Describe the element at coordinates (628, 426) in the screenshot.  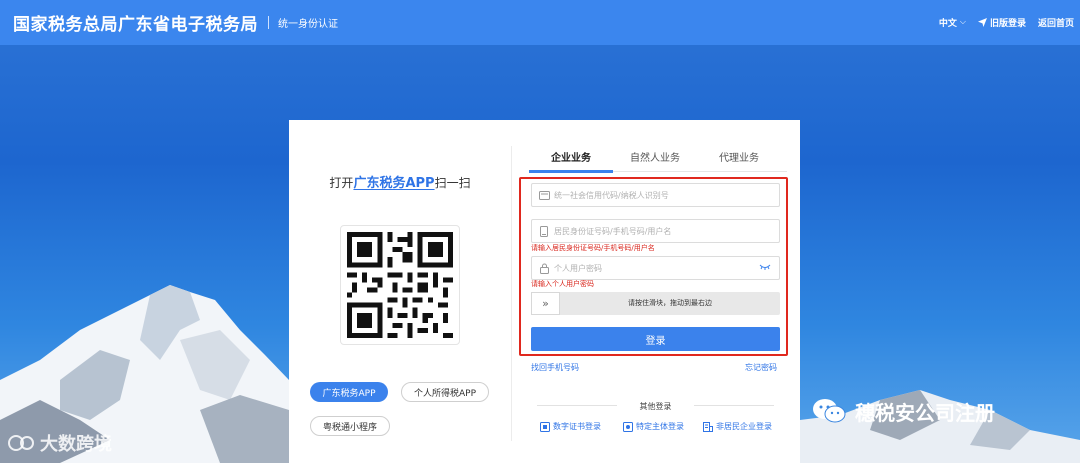
I see `entity-icon` at that location.